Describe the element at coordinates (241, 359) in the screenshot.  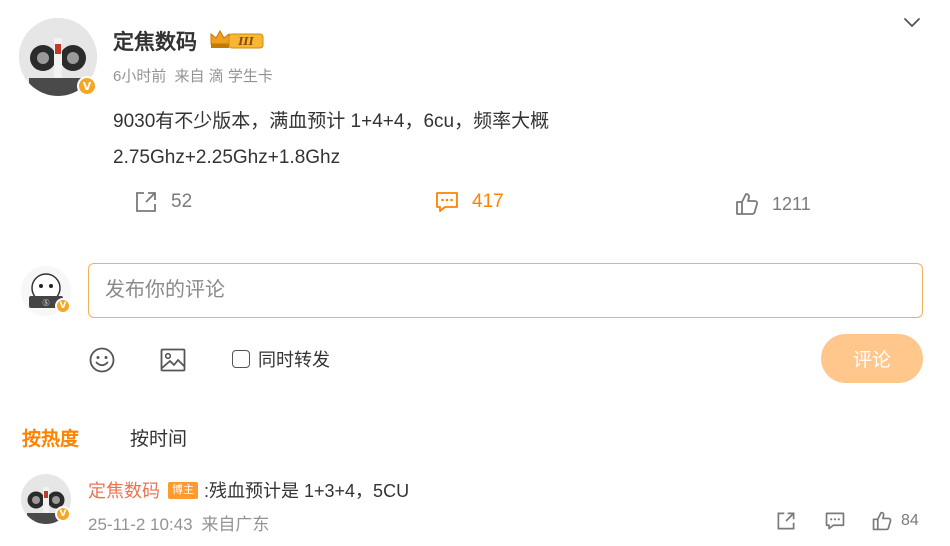
I see `repost-checkbox` at that location.